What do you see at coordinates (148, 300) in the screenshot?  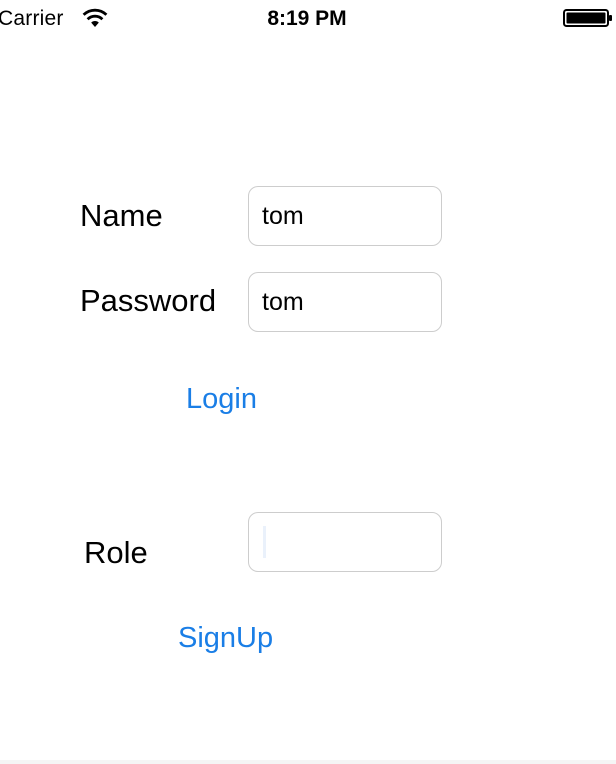 I see `password-label: Password` at bounding box center [148, 300].